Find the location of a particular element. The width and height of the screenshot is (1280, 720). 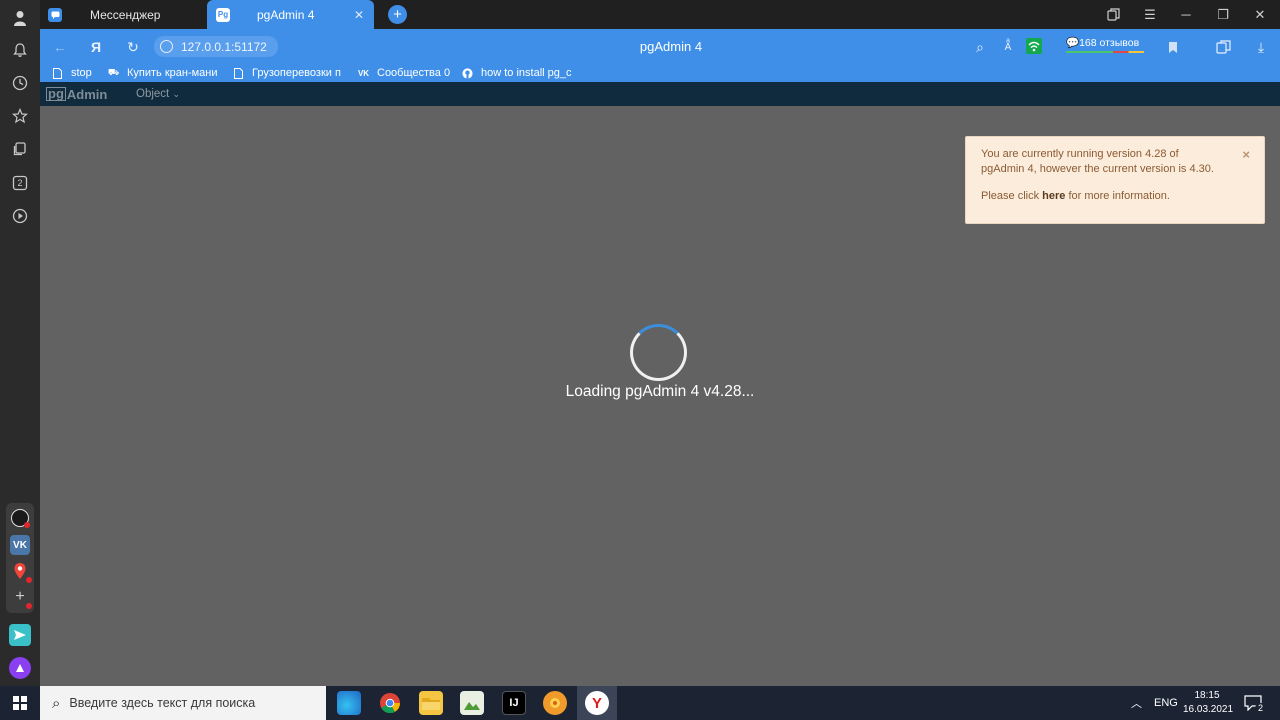

action-center-icon: 2 is located at coordinates (1255, 703).